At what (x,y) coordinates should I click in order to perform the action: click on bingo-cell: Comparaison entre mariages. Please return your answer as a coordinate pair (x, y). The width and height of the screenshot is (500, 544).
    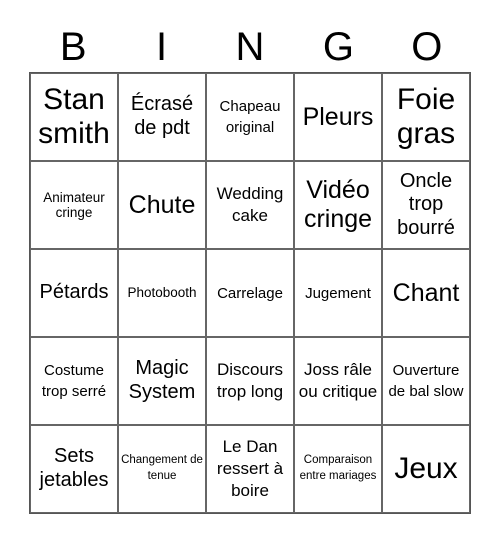
    Looking at the image, I should click on (338, 469).